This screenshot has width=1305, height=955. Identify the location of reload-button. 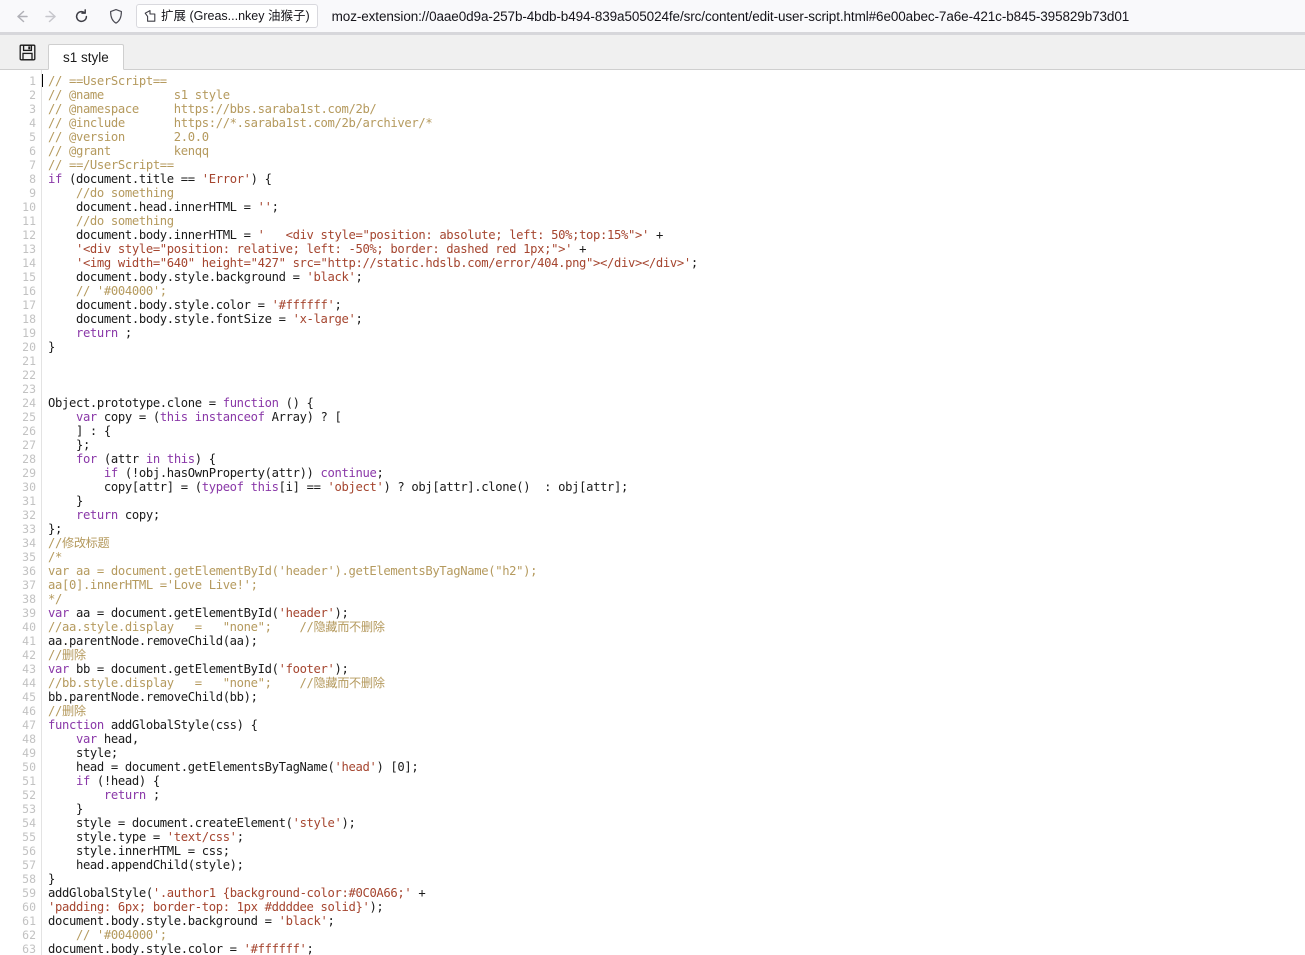
(81, 16).